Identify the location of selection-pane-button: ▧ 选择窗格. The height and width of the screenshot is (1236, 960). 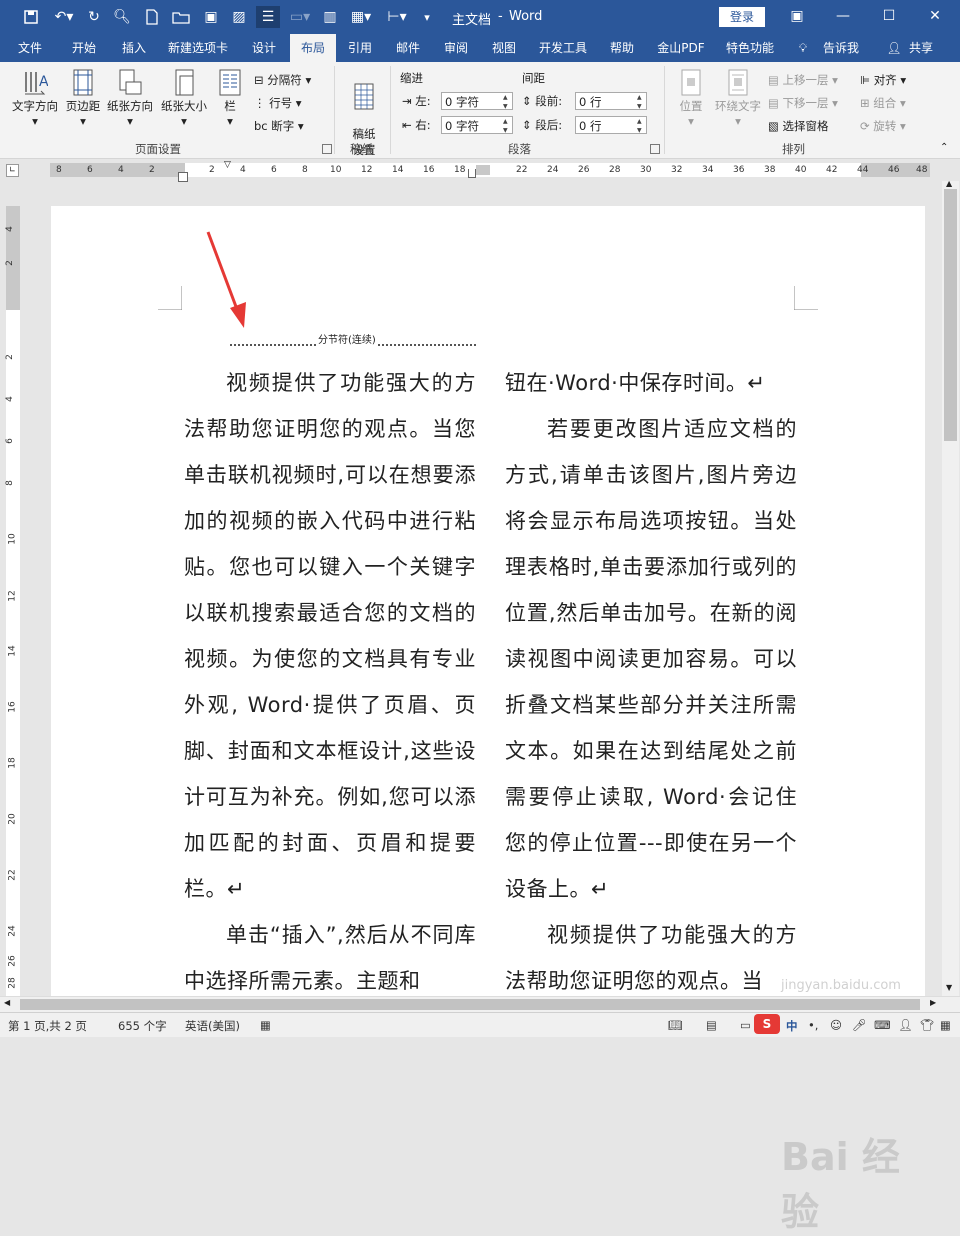
(798, 126).